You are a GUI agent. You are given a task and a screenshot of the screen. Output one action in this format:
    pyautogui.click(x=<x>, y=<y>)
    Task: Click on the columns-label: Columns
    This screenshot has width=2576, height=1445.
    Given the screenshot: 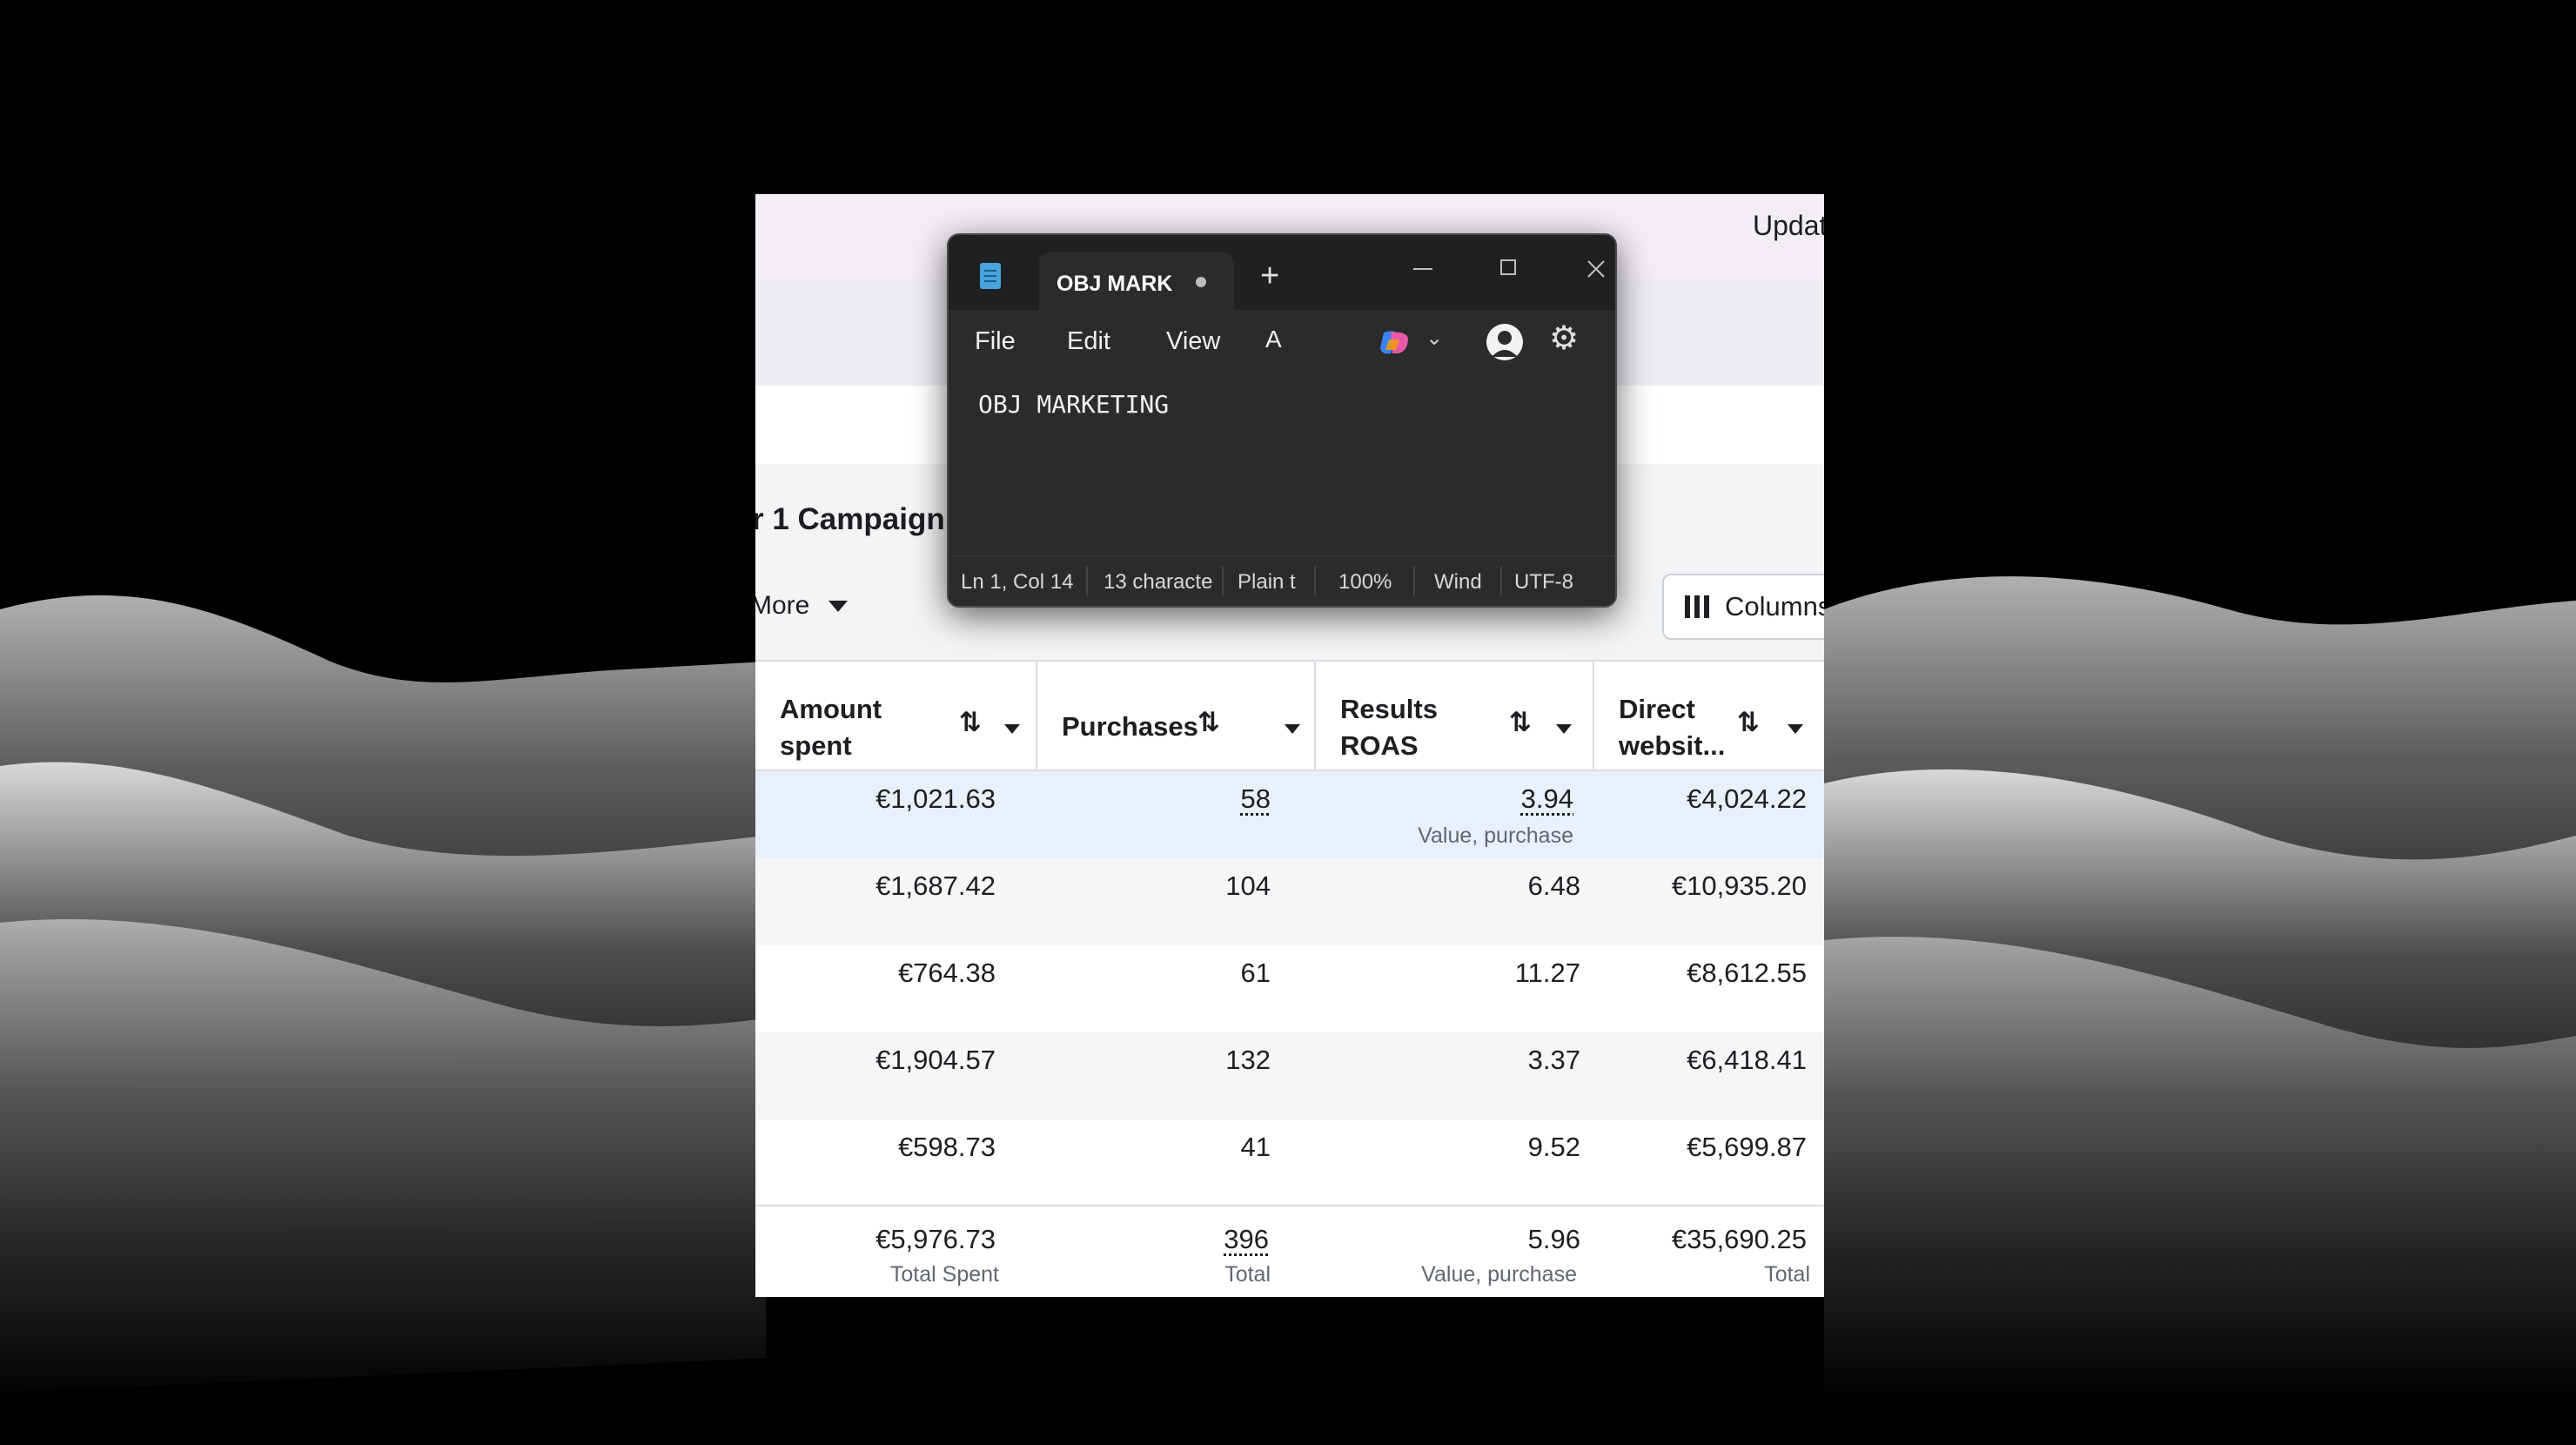 What is the action you would take?
    pyautogui.click(x=1775, y=606)
    